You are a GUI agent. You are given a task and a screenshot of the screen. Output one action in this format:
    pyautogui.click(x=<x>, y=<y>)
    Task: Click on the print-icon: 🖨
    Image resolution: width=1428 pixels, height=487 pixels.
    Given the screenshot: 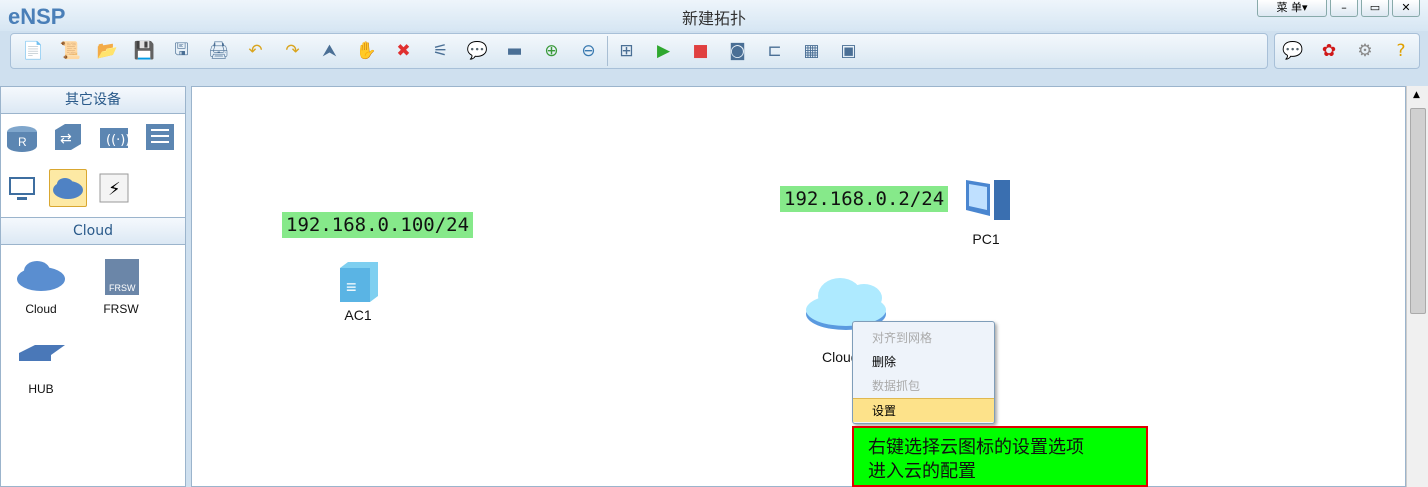 What is the action you would take?
    pyautogui.click(x=218, y=51)
    